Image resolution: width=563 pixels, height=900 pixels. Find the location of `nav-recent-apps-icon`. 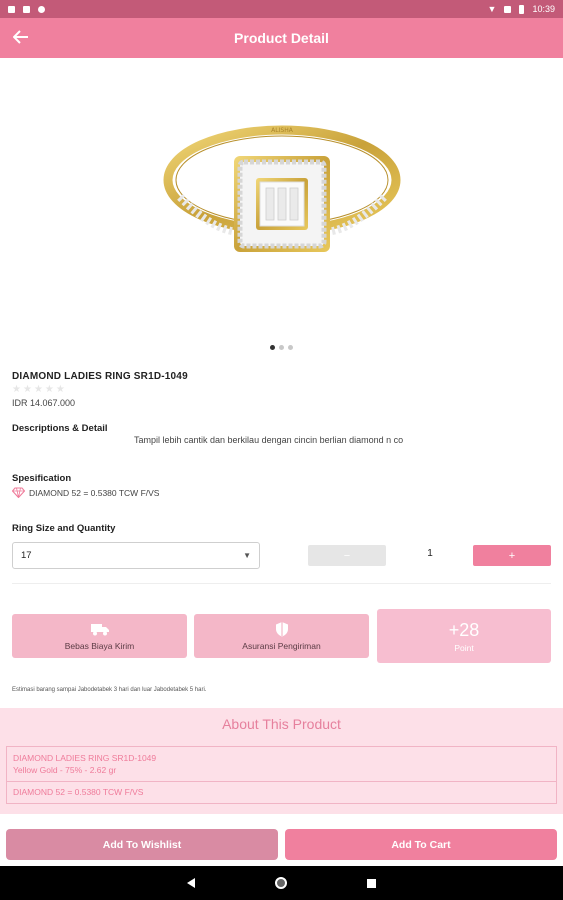

nav-recent-apps-icon is located at coordinates (371, 883).